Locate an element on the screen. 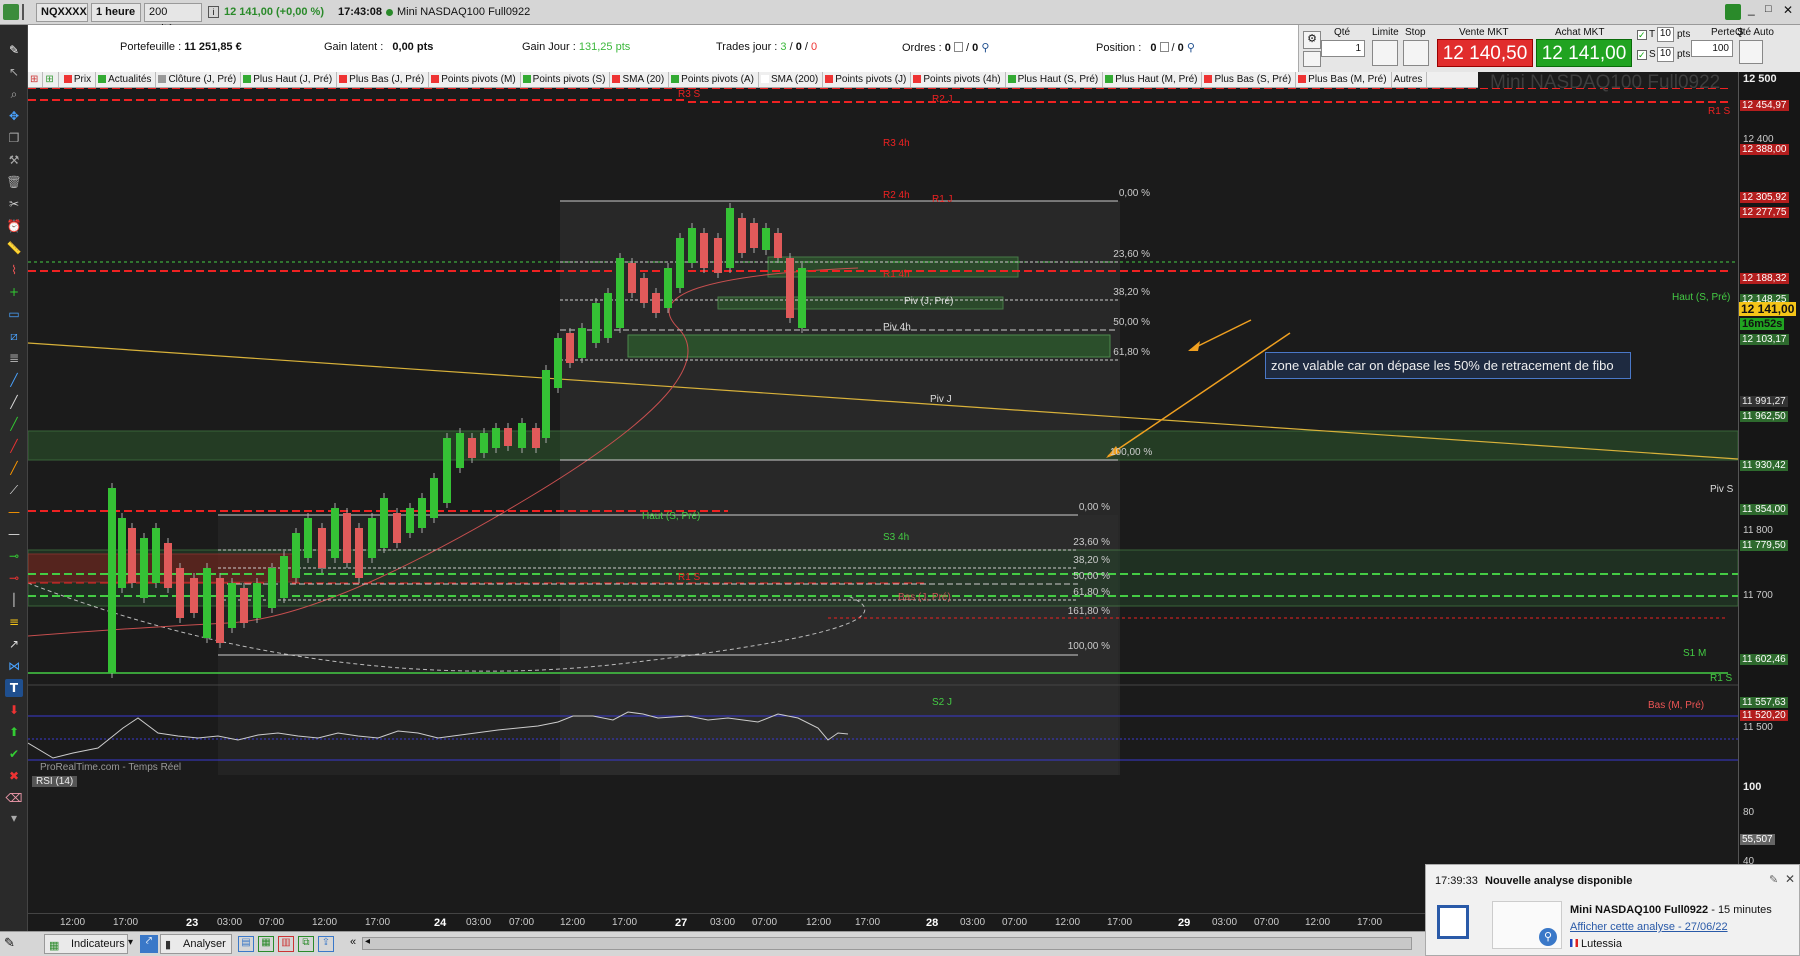 This screenshot has height=956, width=1800. grid-icon: ▥ is located at coordinates (286, 944).